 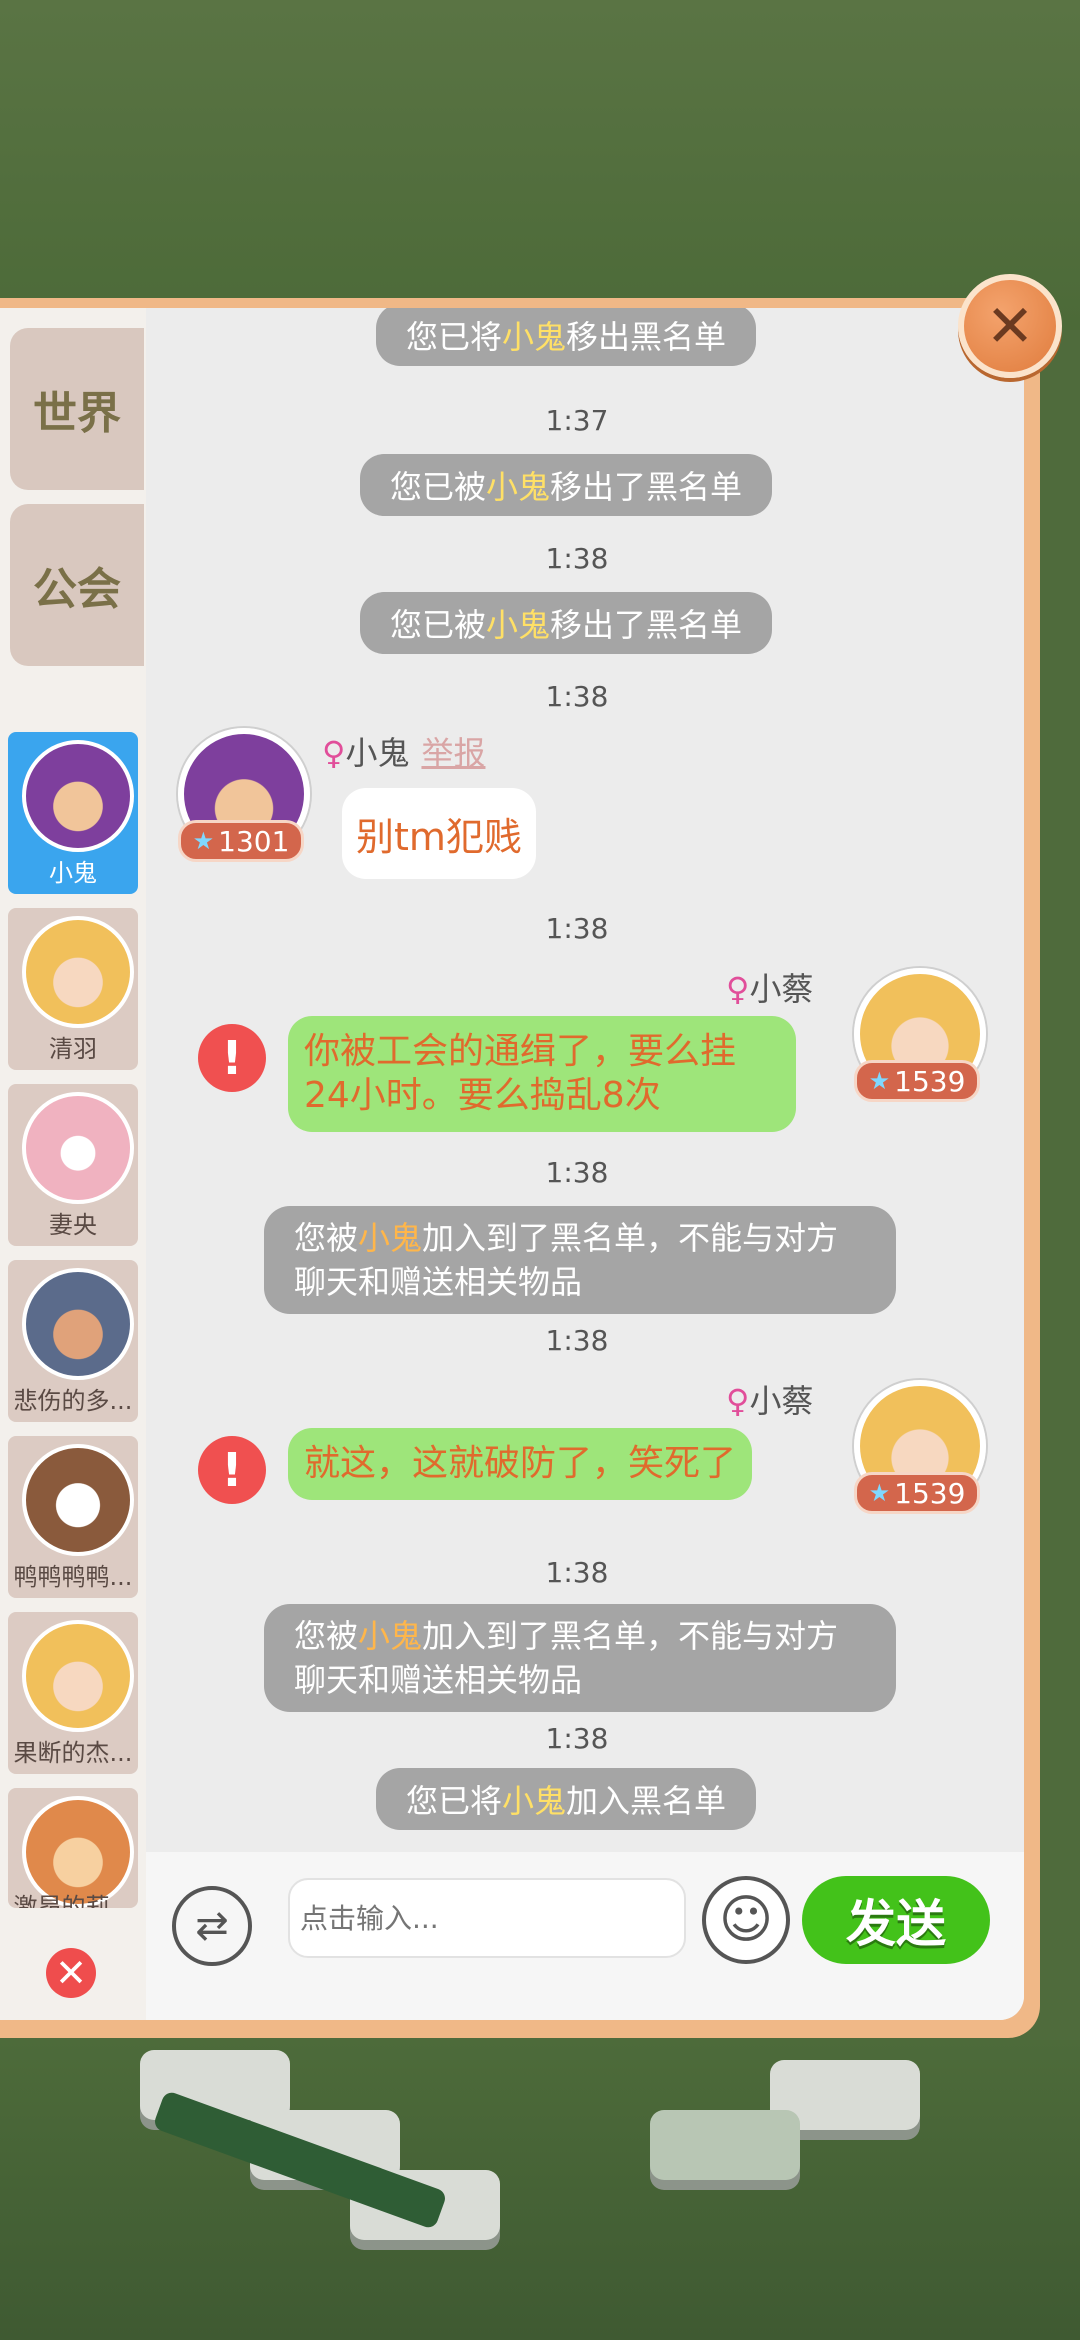 I want to click on sender-line: ♀小鬼 举报, so click(x=403, y=751).